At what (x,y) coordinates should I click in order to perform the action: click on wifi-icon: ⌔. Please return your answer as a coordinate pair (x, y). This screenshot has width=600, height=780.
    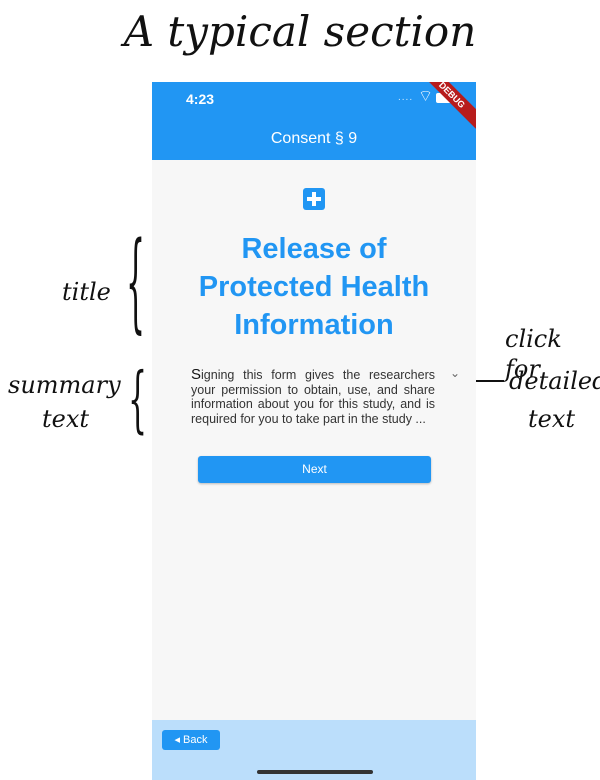
    Looking at the image, I should click on (426, 96).